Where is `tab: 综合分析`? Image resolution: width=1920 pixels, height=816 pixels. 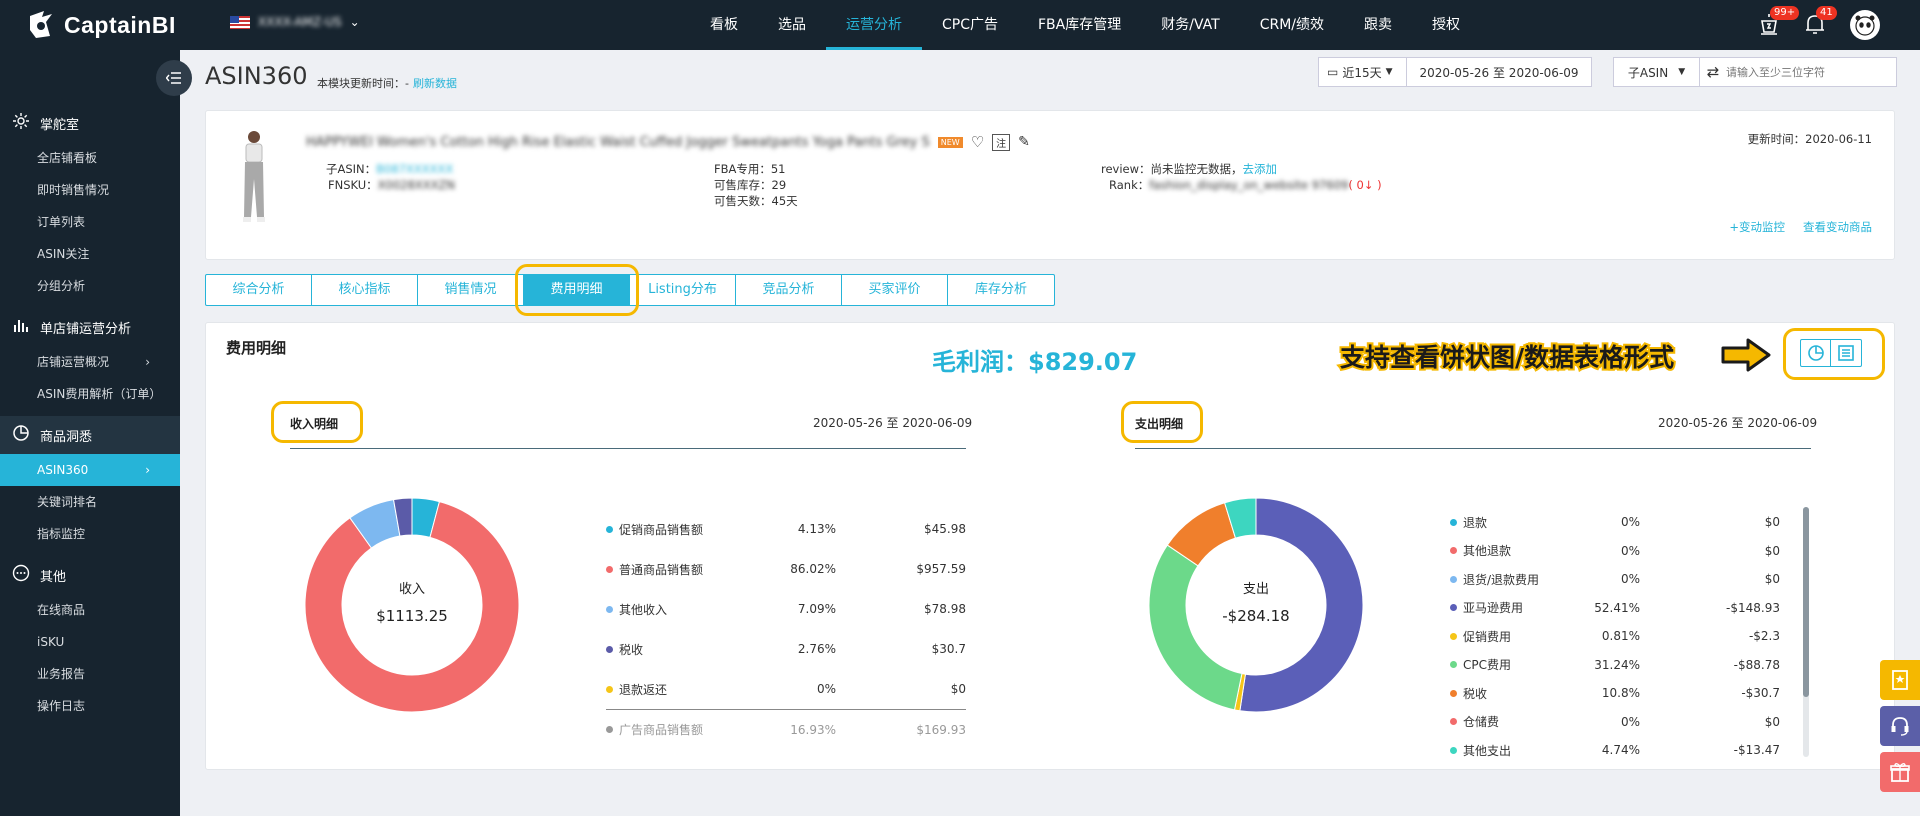 tab: 综合分析 is located at coordinates (259, 290).